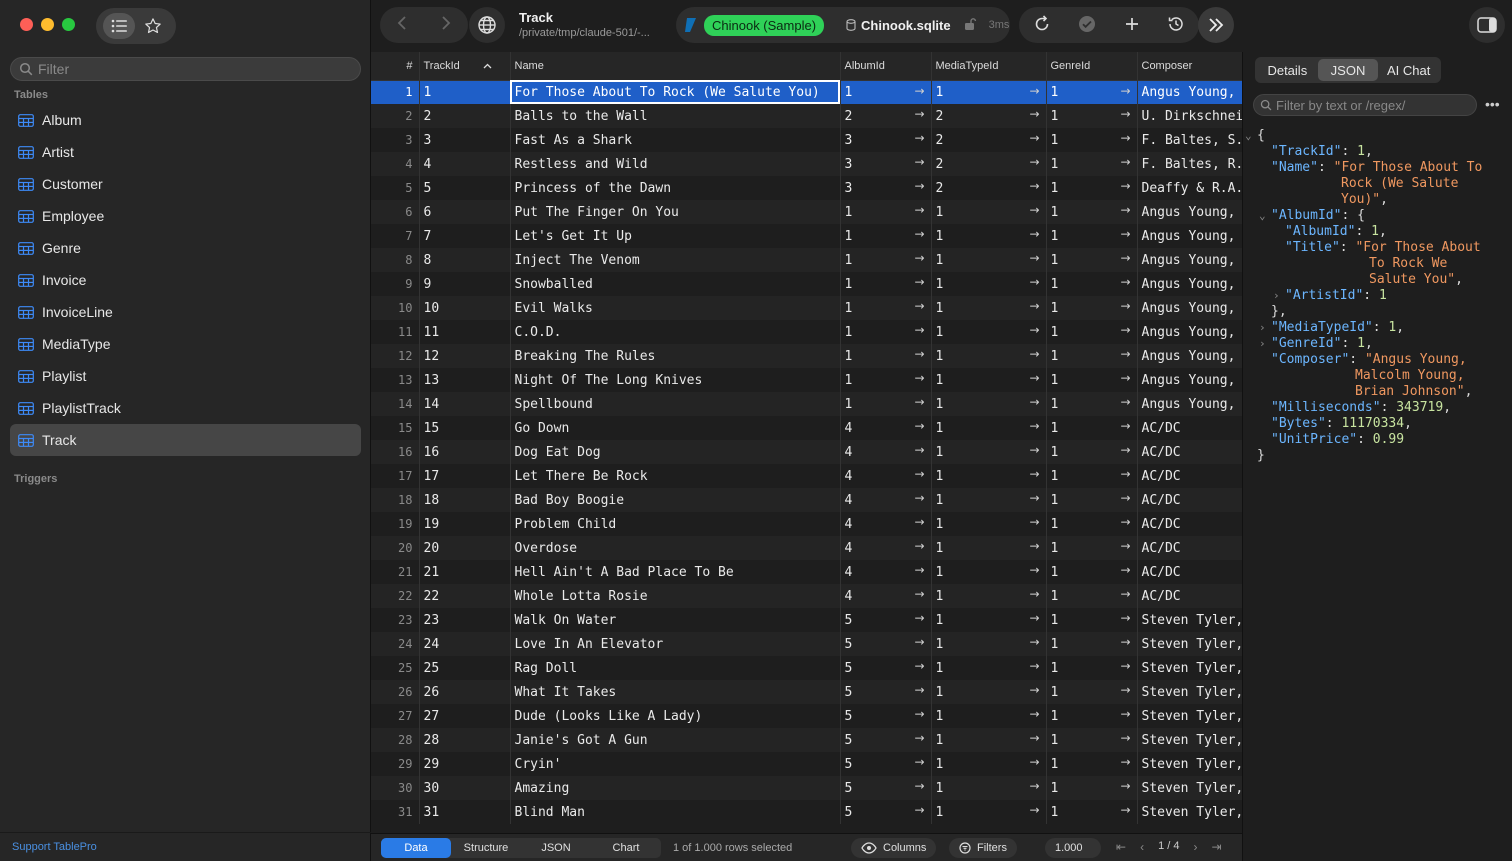 The width and height of the screenshot is (1512, 861). What do you see at coordinates (886, 548) in the screenshot?
I see `cell-albumid: 4 →` at bounding box center [886, 548].